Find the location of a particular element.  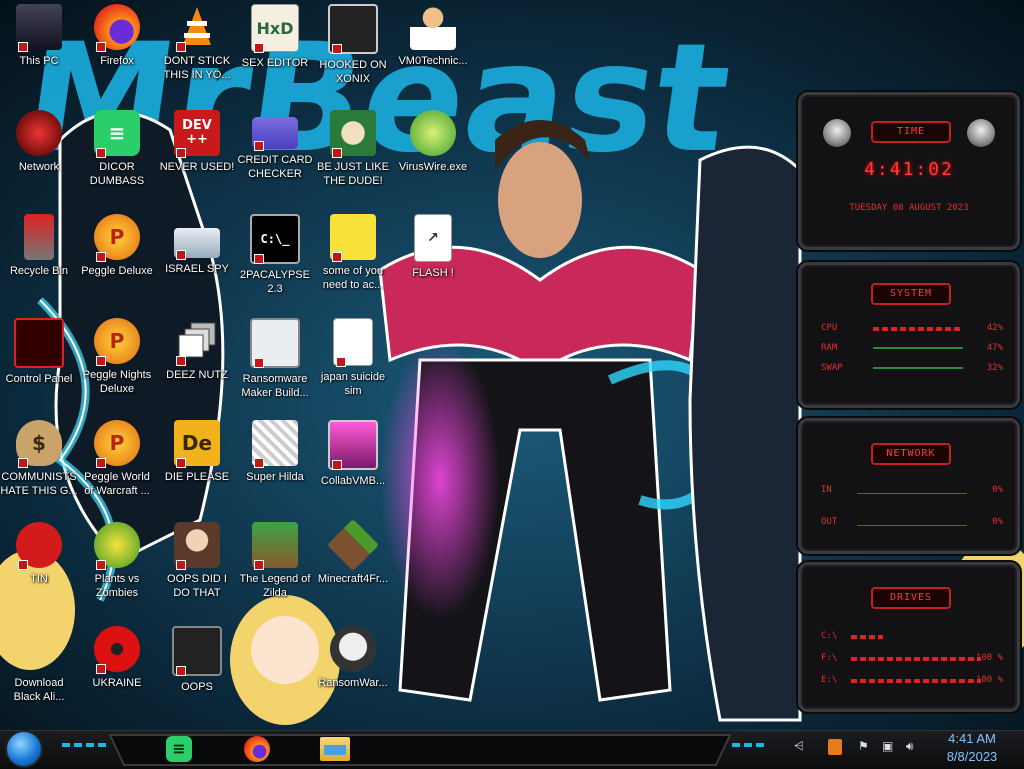

desktop-icon-deez-nutz: DEEZ NUTZ is located at coordinates (197, 350).